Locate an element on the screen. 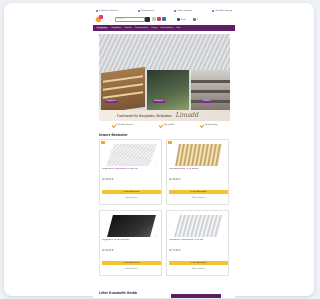 The image size is (320, 299). hero-label-mid: Wellplatten is located at coordinates (159, 101).